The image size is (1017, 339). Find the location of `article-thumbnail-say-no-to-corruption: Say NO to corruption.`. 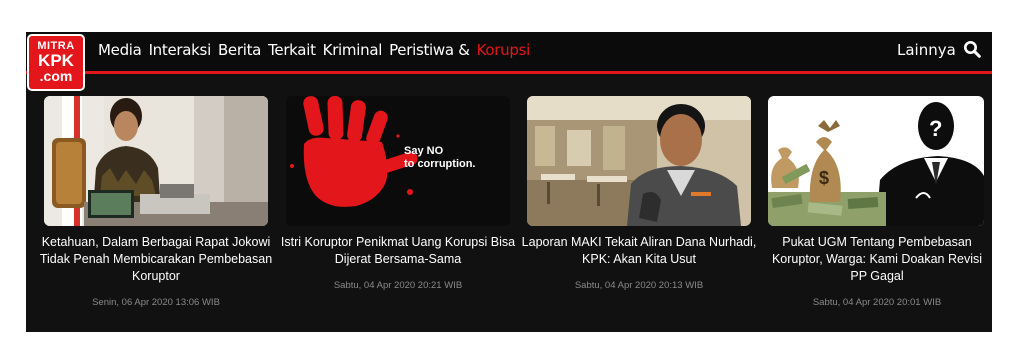

article-thumbnail-say-no-to-corruption: Say NO to corruption. is located at coordinates (398, 160).